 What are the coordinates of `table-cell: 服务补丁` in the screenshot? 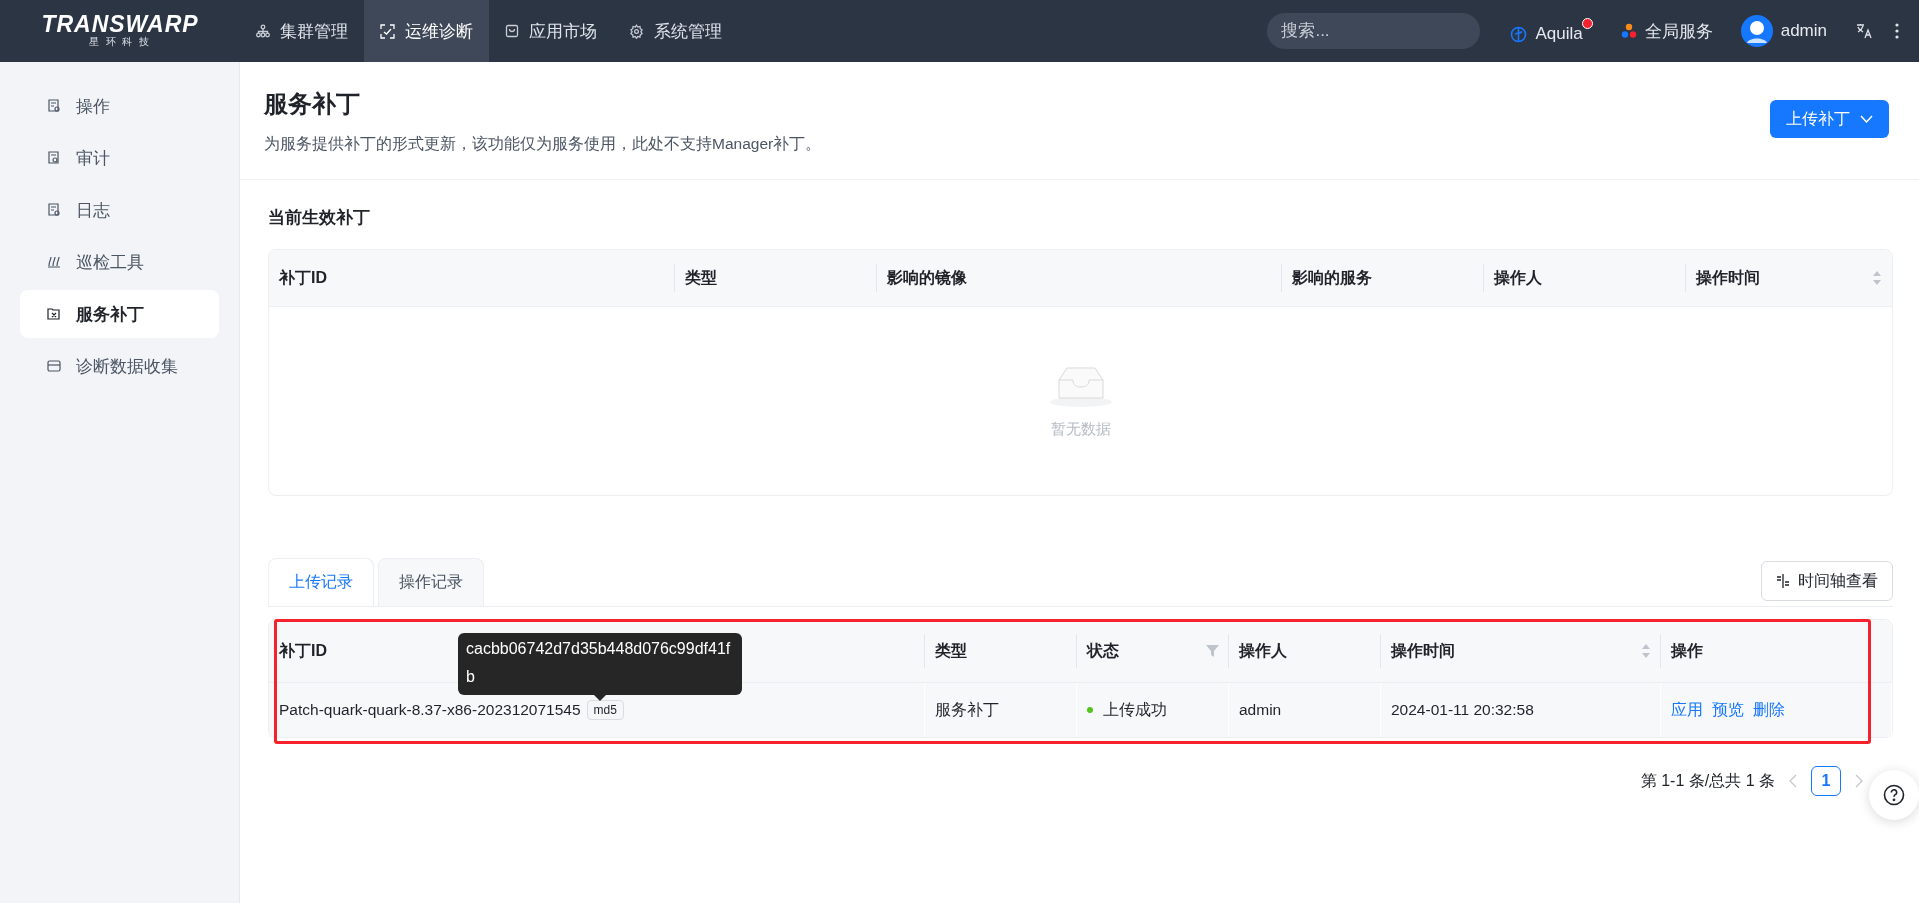 It's located at (1001, 710).